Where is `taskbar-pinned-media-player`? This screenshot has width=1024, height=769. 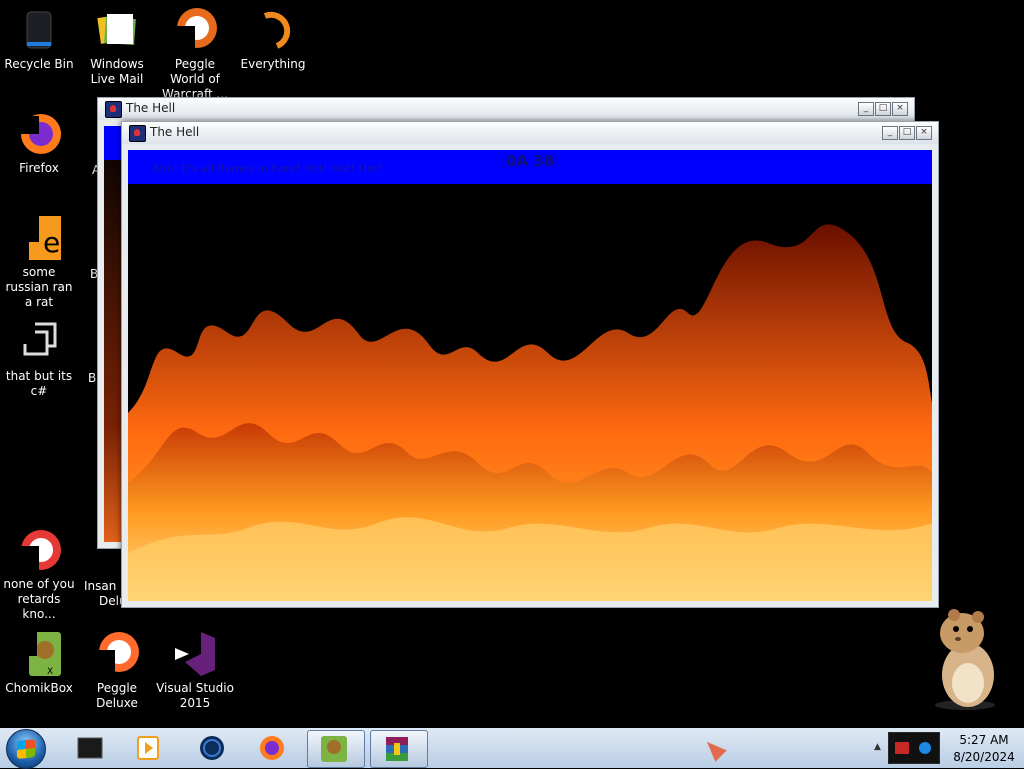 taskbar-pinned-media-player is located at coordinates (148, 748).